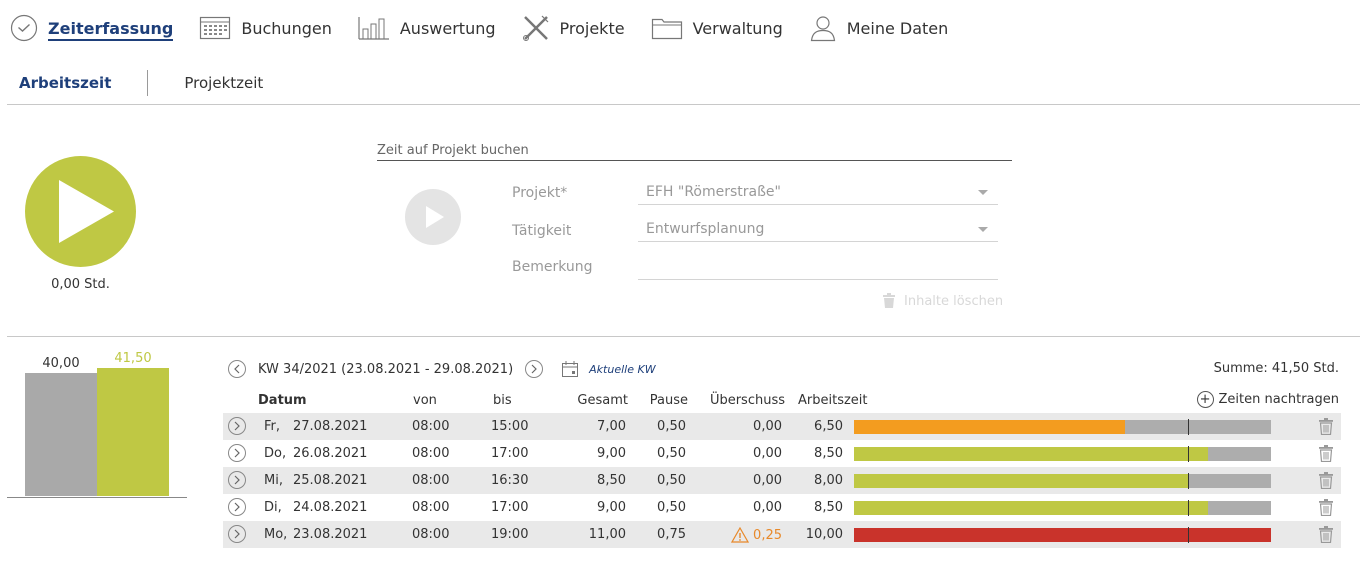 This screenshot has width=1360, height=583. What do you see at coordinates (683, 336) in the screenshot?
I see `divider` at bounding box center [683, 336].